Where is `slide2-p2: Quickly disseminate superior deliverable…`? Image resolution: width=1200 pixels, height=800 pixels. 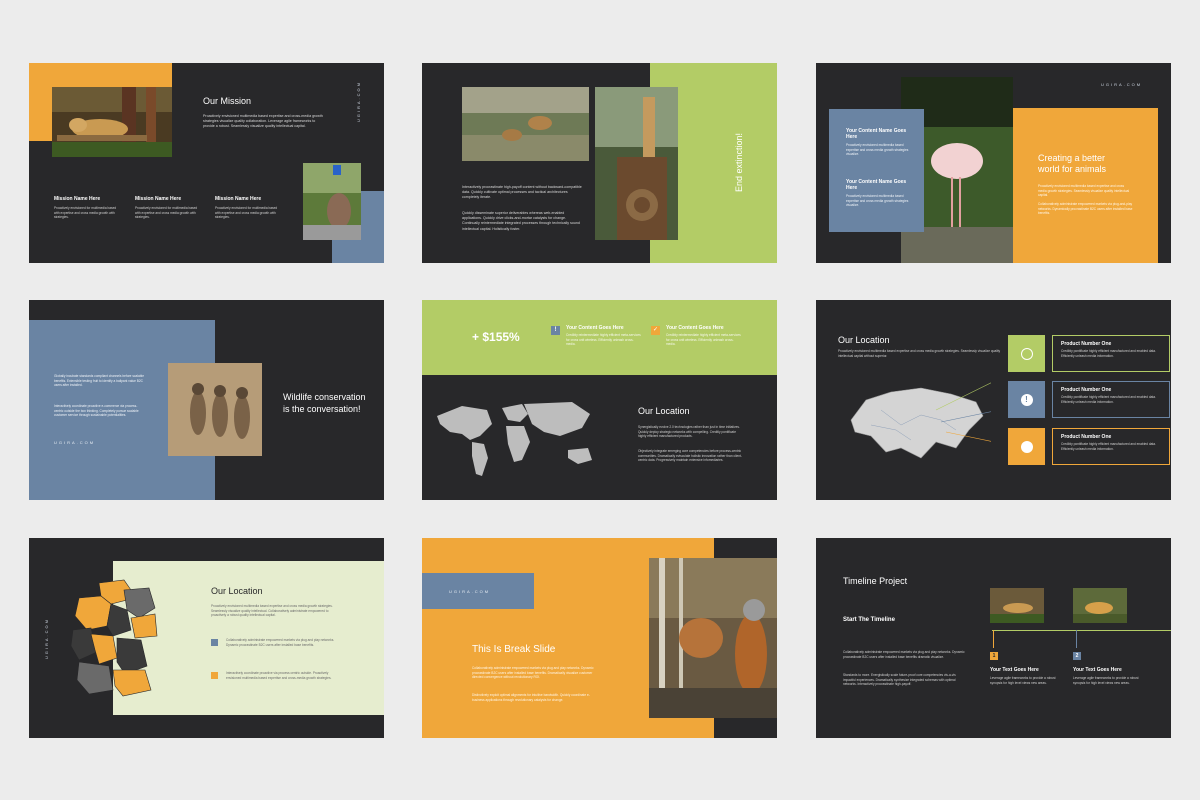
slide2-p2: Quickly disseminate superior deliverable… is located at coordinates (521, 221).